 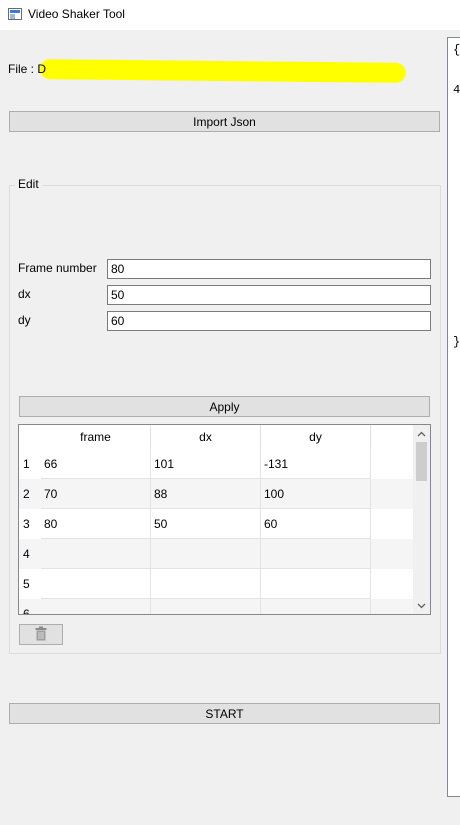 I want to click on start-button: START, so click(x=224, y=713).